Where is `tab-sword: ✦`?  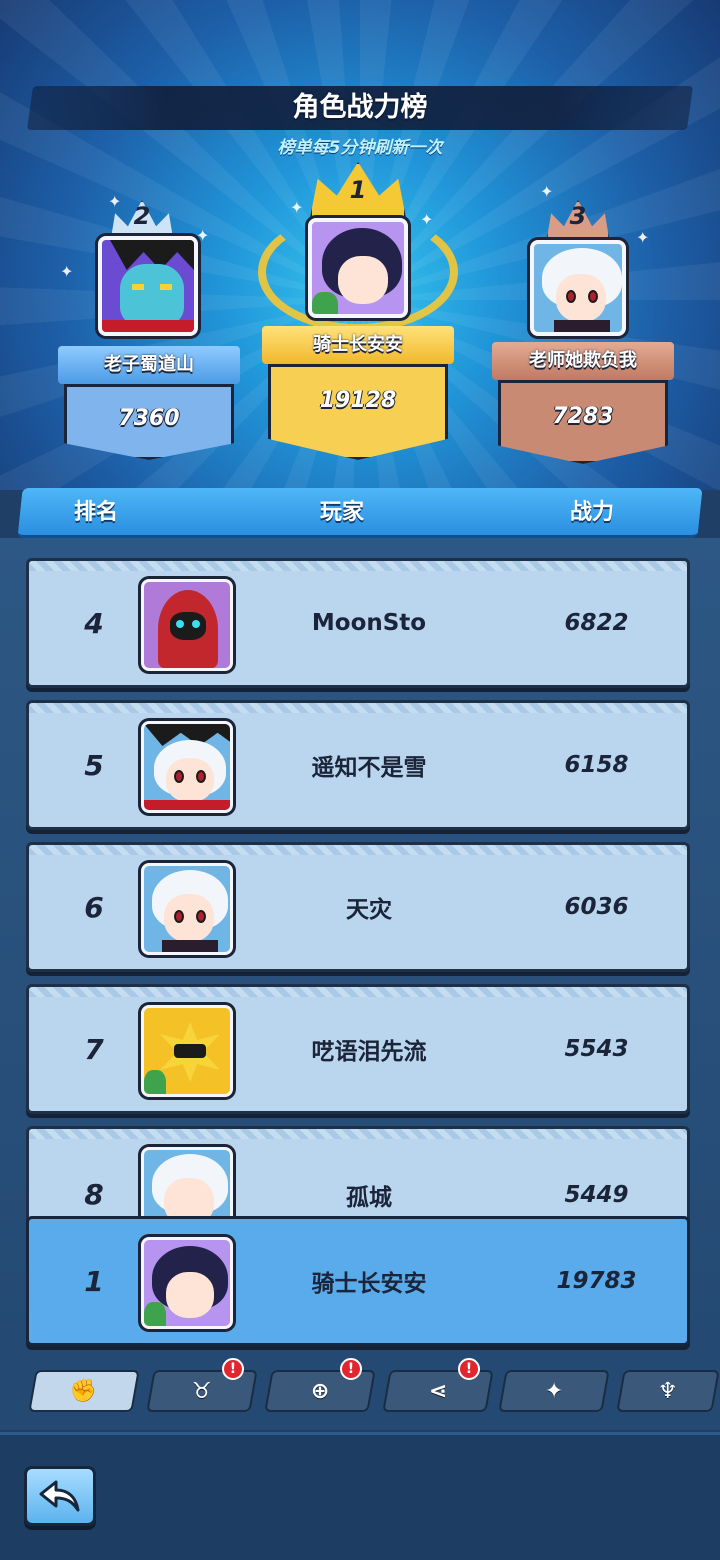
tab-sword: ✦ is located at coordinates (554, 1391).